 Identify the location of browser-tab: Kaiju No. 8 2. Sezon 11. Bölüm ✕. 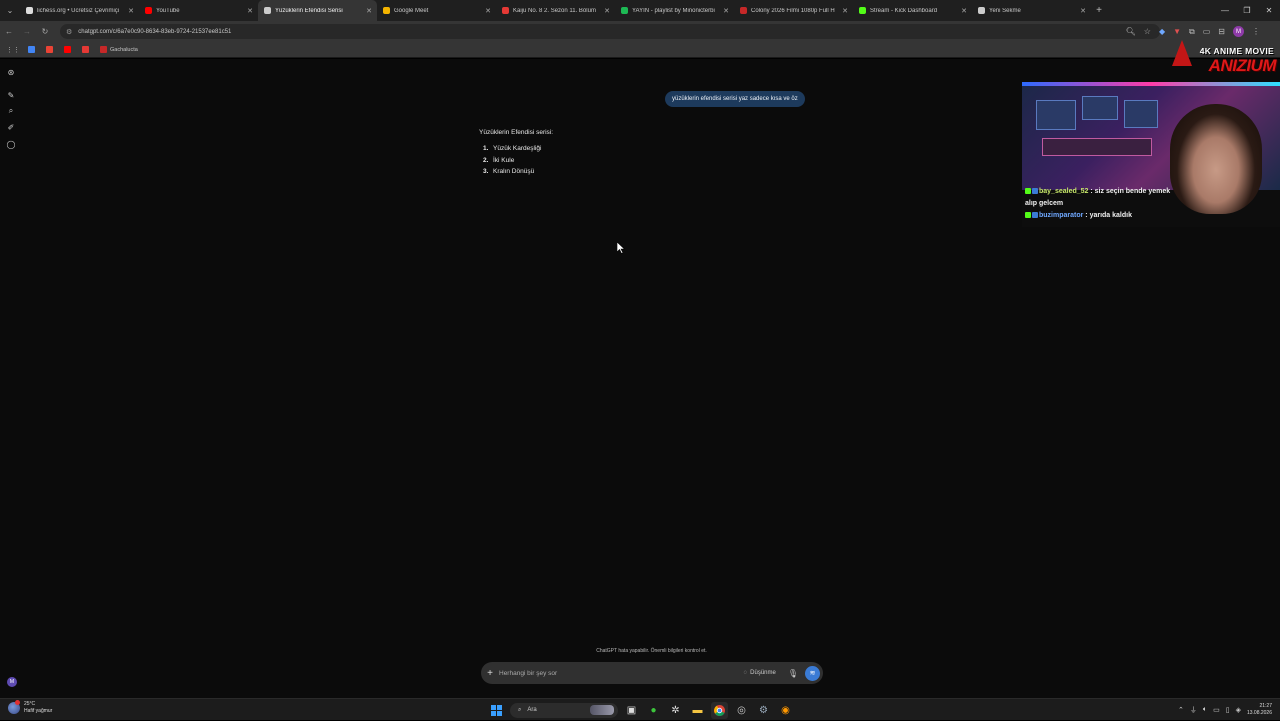
(555, 10).